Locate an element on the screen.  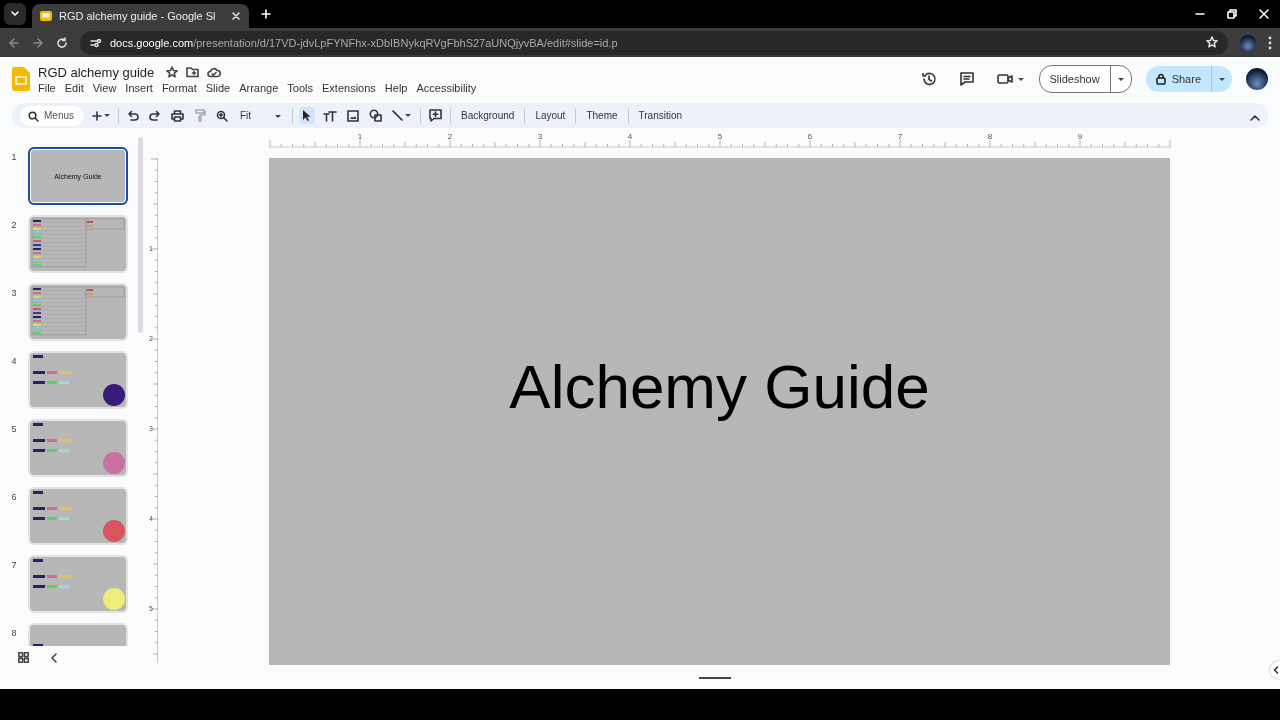
chevron-down-icon is located at coordinates (15, 14).